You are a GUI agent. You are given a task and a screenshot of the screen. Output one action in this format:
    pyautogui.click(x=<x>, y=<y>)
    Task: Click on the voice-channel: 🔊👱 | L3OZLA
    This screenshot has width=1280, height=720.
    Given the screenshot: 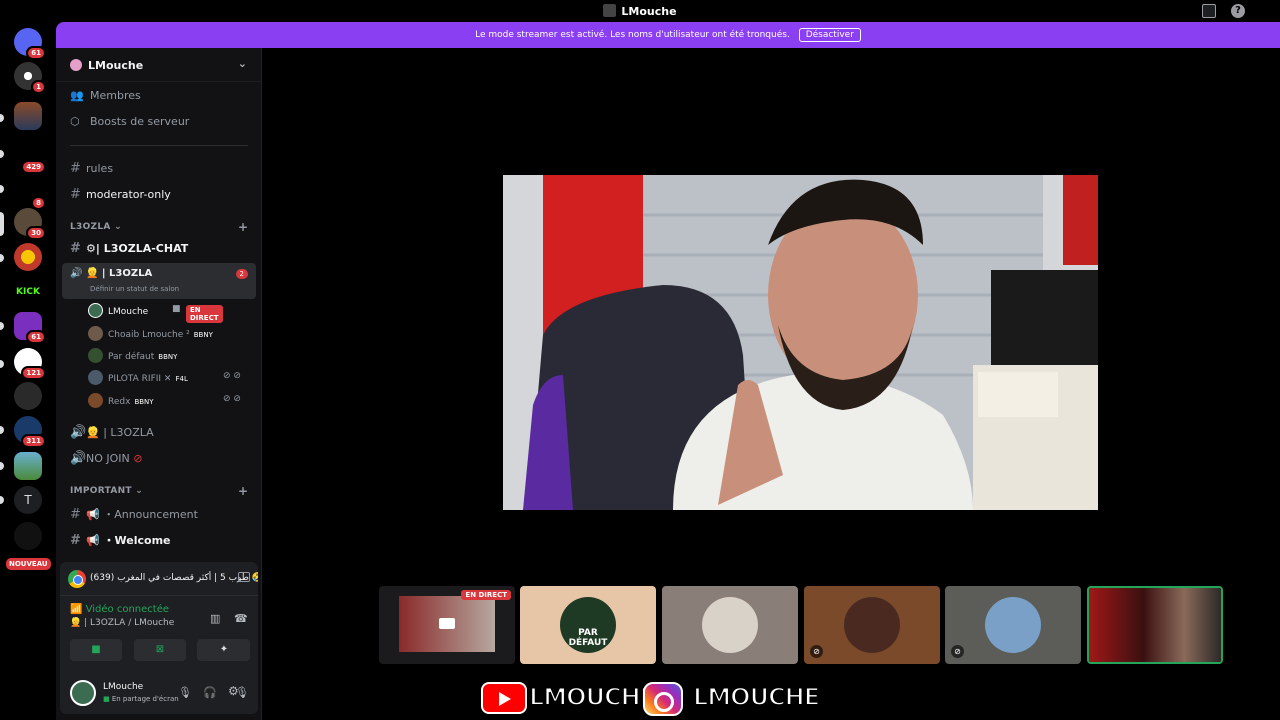 What is the action you would take?
    pyautogui.click(x=161, y=432)
    